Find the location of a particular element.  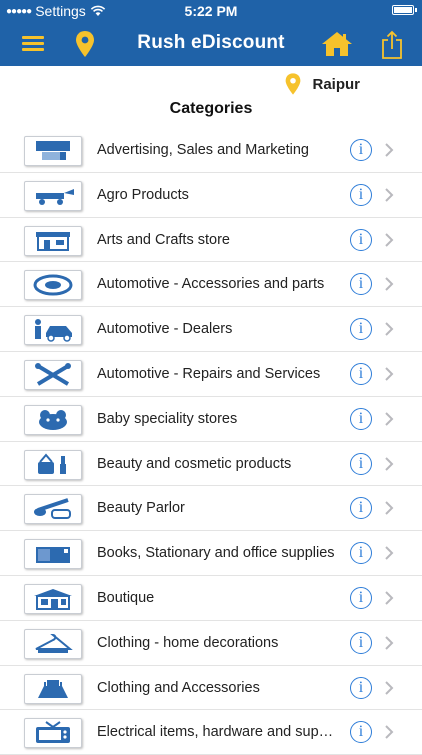

location-pin-icon is located at coordinates (293, 84).